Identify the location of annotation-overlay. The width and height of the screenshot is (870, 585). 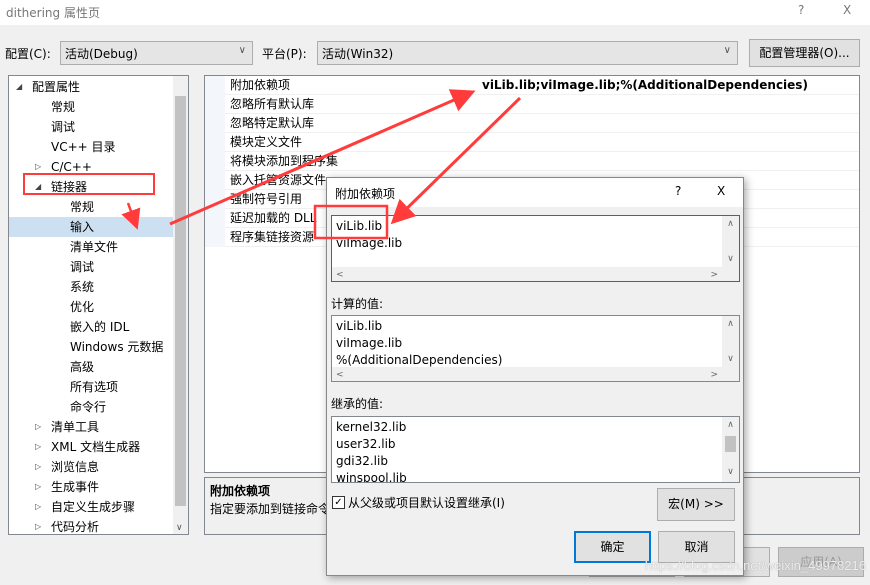
(272, 164).